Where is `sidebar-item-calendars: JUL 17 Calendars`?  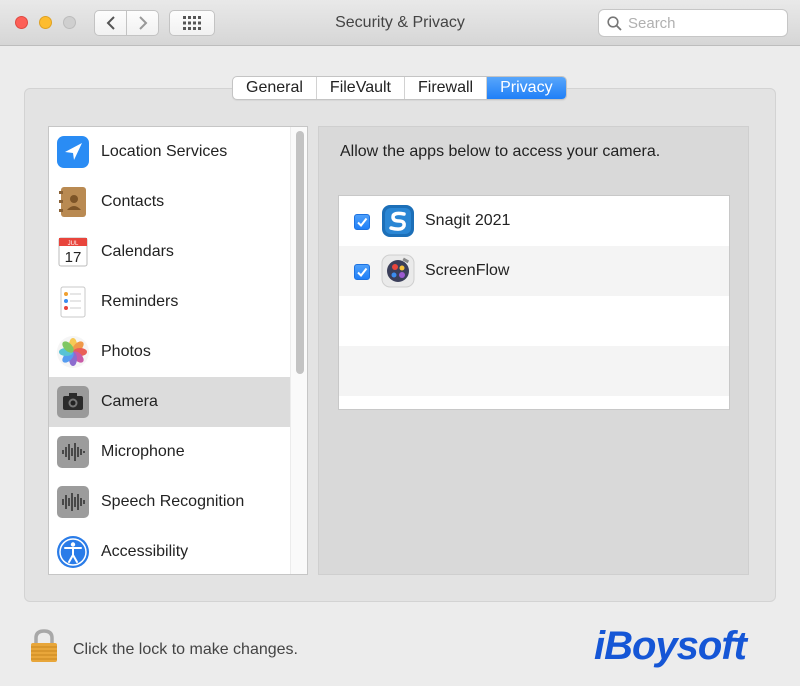 sidebar-item-calendars: JUL 17 Calendars is located at coordinates (169, 252).